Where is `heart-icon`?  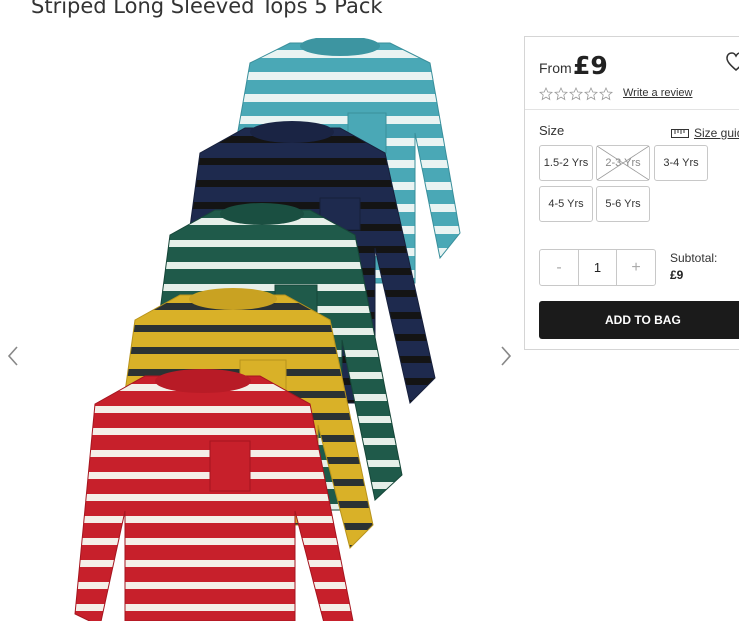
heart-icon is located at coordinates (732, 62).